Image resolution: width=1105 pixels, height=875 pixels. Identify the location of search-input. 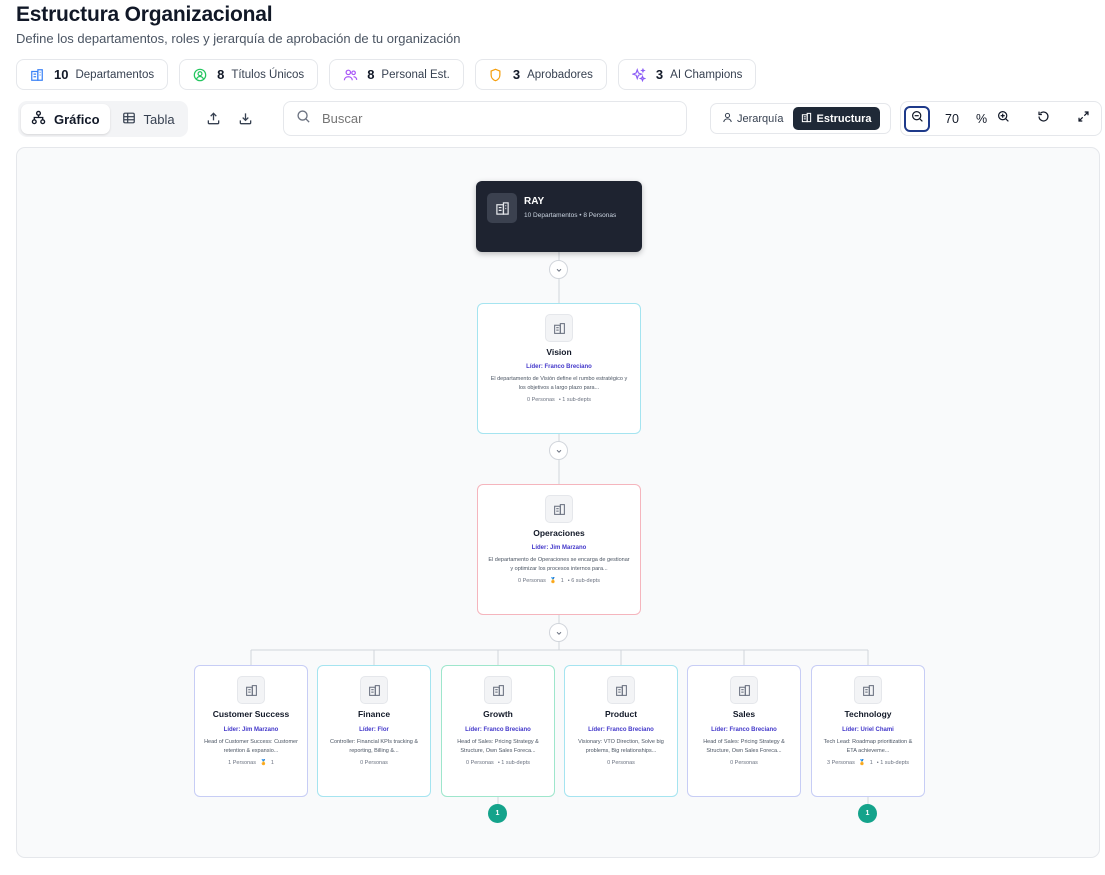
(487, 118).